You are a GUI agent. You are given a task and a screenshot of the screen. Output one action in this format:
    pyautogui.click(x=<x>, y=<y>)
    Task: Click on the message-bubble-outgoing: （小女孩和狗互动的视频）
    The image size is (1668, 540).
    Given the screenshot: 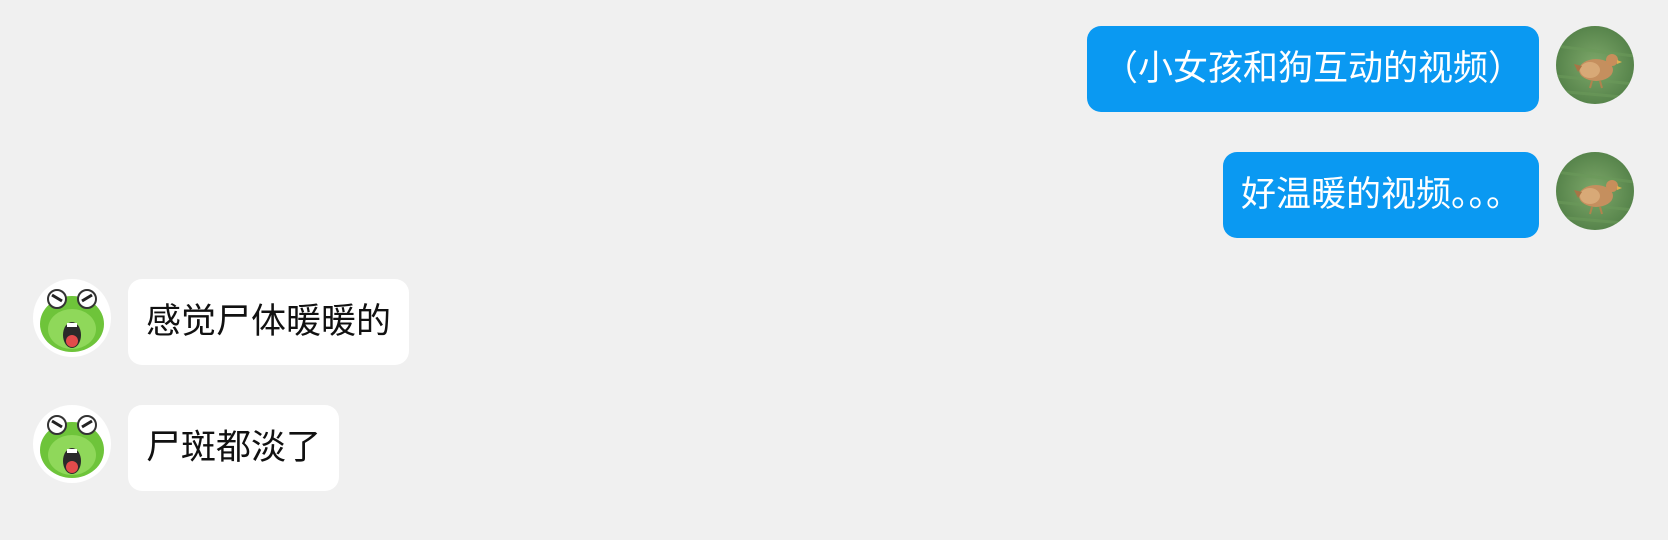 What is the action you would take?
    pyautogui.click(x=1312, y=69)
    